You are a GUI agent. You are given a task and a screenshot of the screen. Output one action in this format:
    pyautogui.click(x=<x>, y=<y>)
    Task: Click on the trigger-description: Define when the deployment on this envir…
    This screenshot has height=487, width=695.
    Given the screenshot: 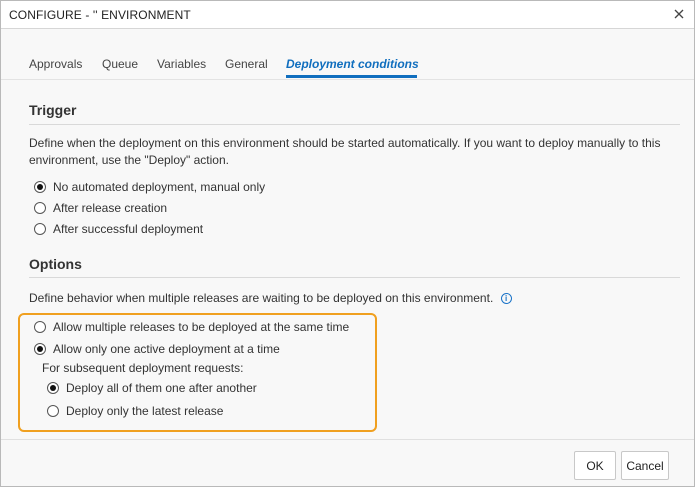 What is the action you would take?
    pyautogui.click(x=345, y=151)
    